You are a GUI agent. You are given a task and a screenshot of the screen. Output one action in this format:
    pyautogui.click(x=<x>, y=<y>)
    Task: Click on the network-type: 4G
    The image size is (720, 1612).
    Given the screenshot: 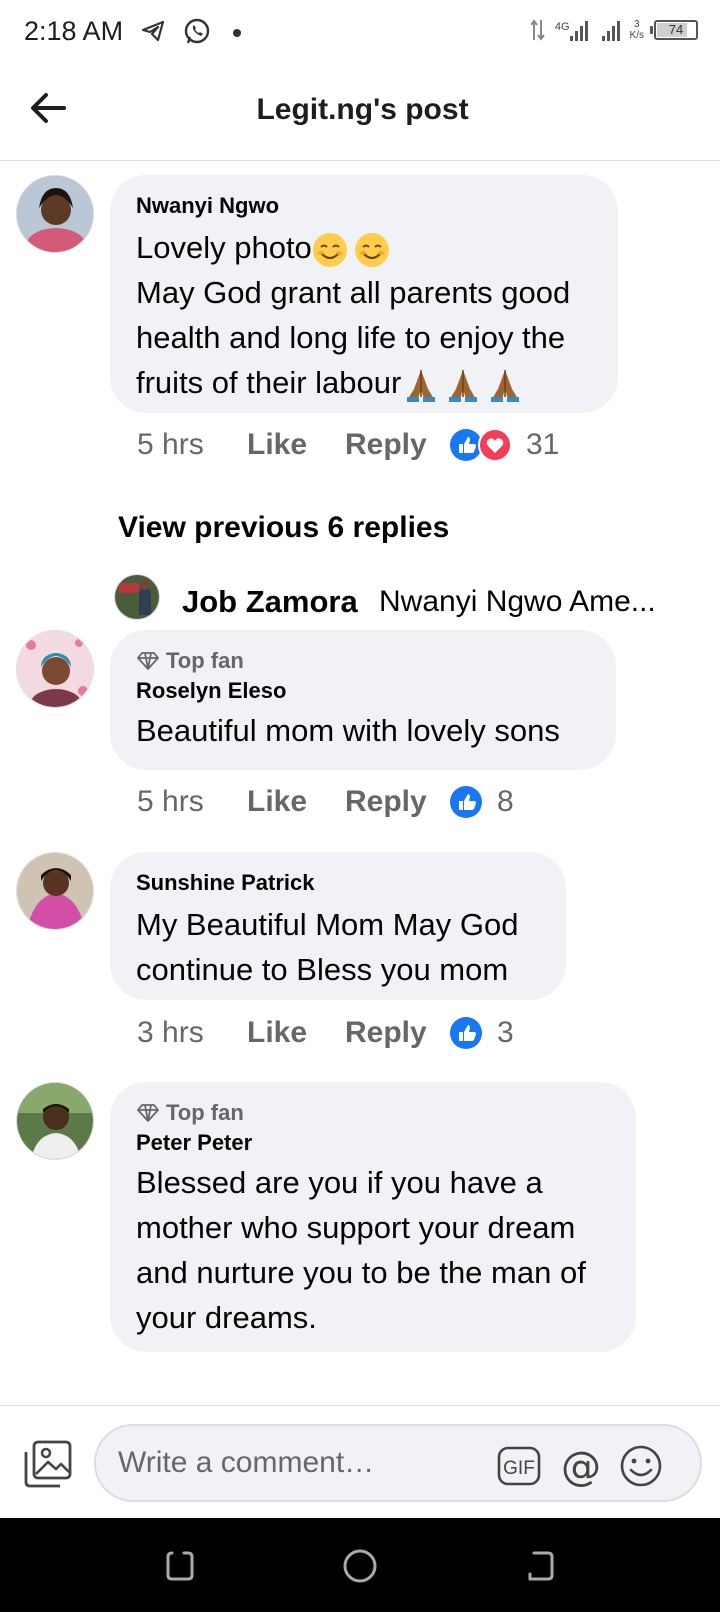 What is the action you would take?
    pyautogui.click(x=562, y=27)
    